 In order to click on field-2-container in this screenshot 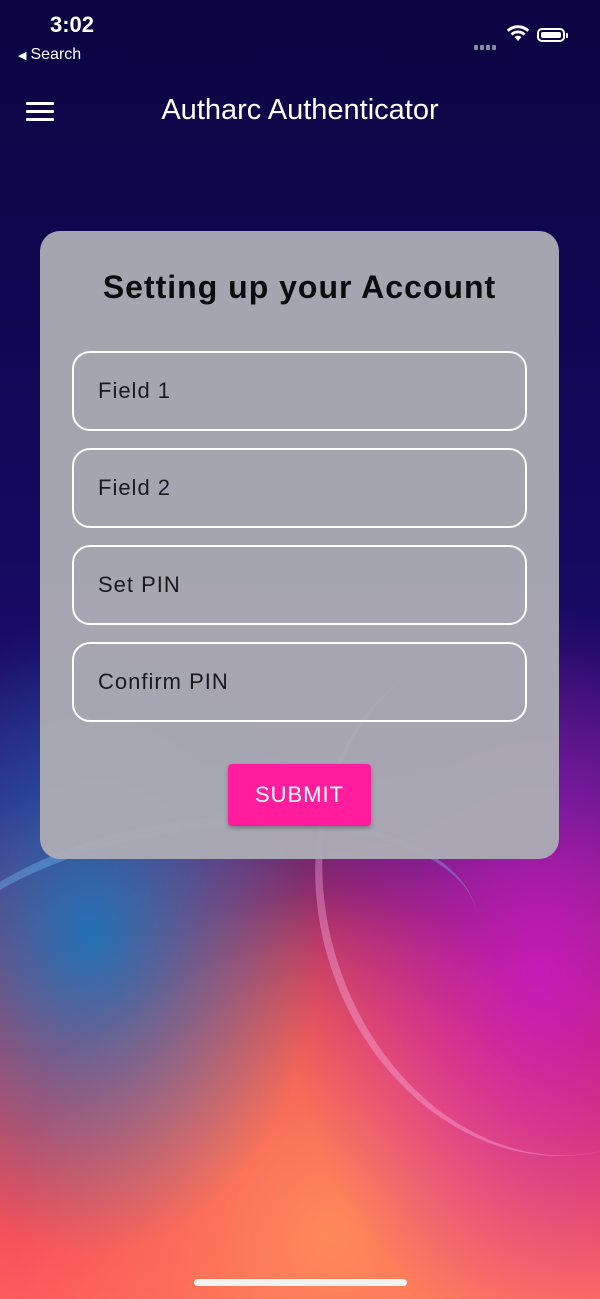, I will do `click(299, 488)`.